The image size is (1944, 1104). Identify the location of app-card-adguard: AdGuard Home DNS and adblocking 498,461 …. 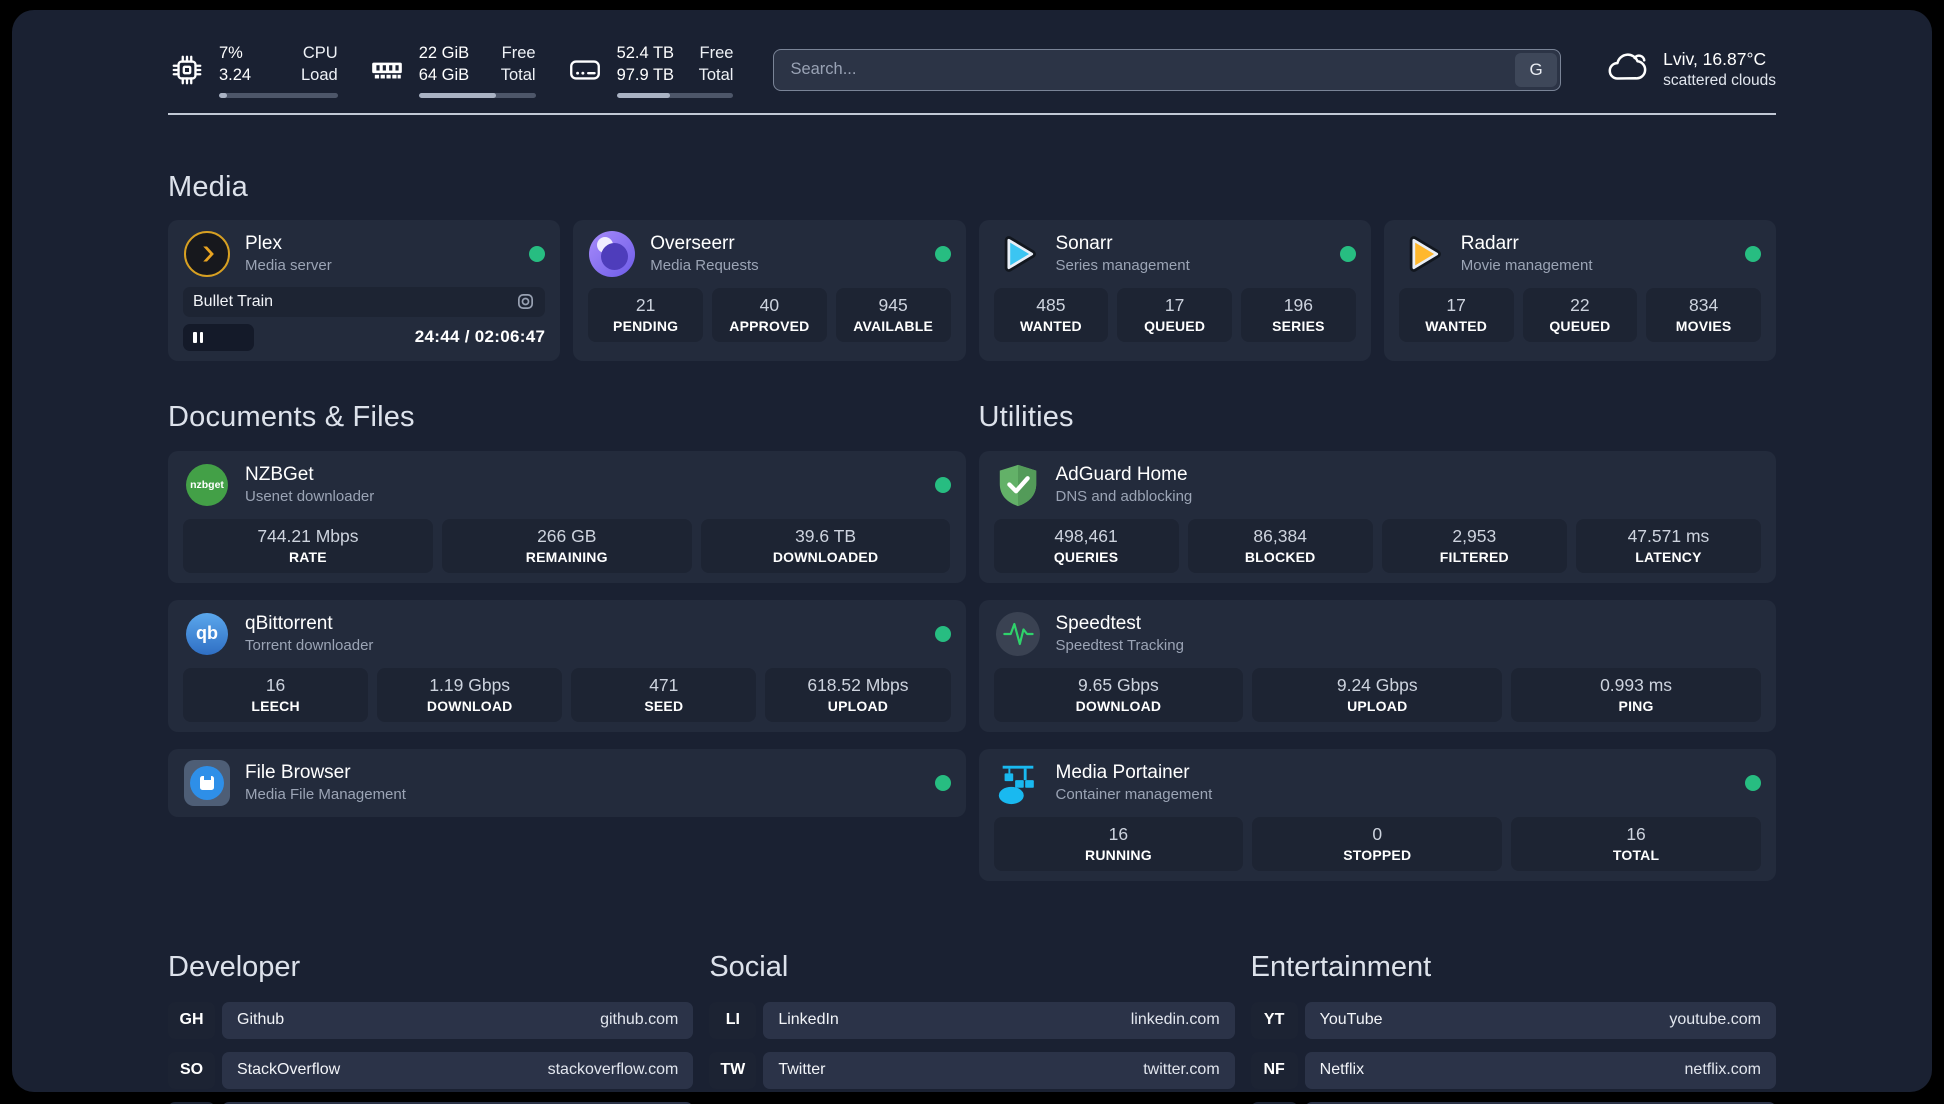
(1377, 516).